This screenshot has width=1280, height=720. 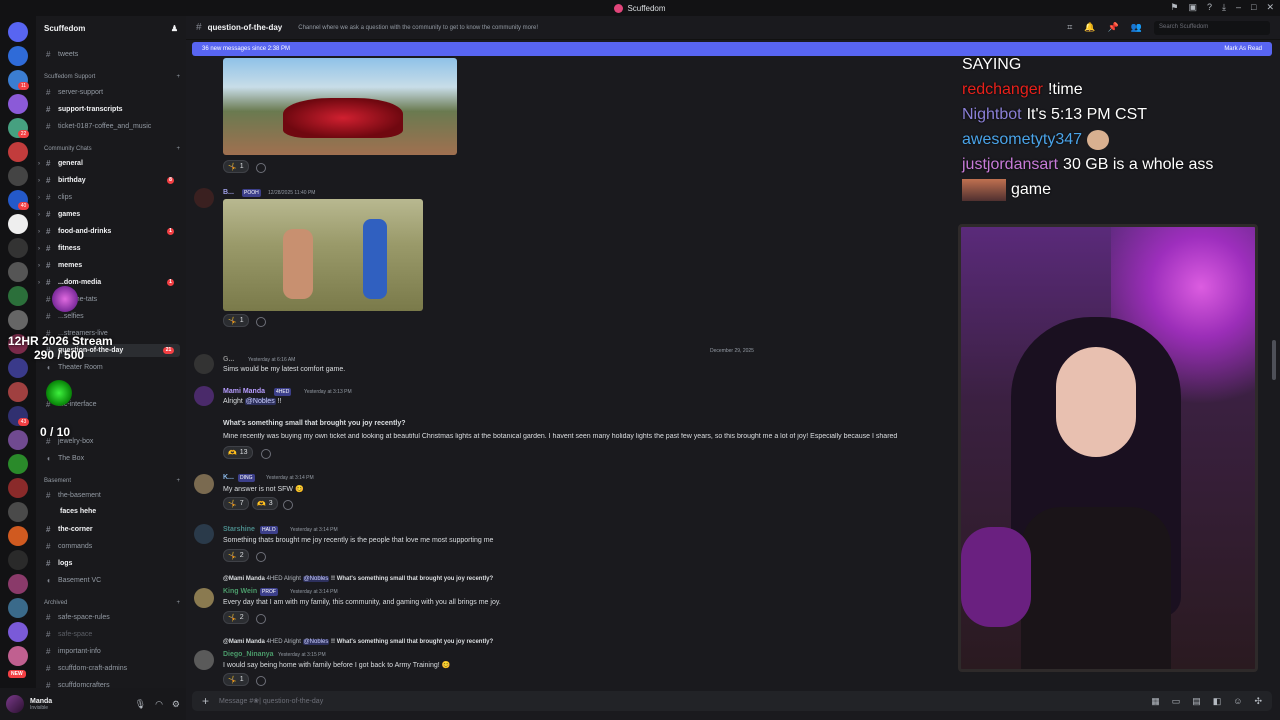 I want to click on apps-icon: ▦, so click(x=1155, y=701).